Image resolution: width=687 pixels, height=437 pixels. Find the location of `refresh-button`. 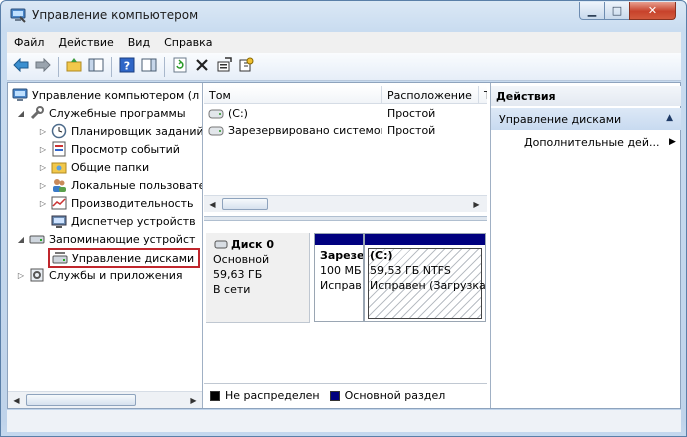

refresh-button is located at coordinates (180, 67).